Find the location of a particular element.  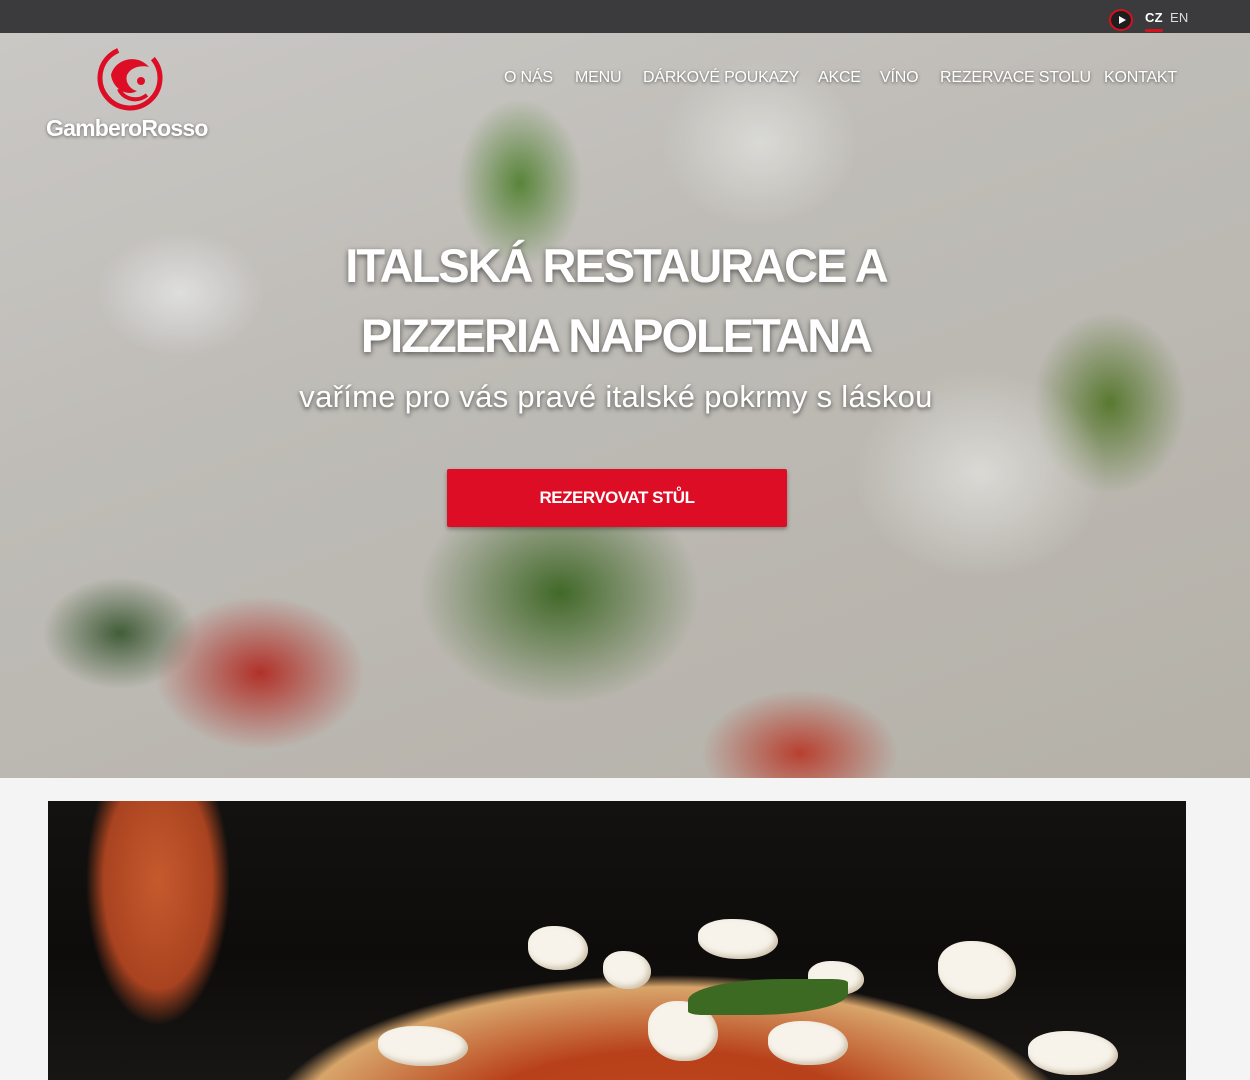

hero-headline-line1: ITALSKÁ RESTAURACE A is located at coordinates (616, 265).